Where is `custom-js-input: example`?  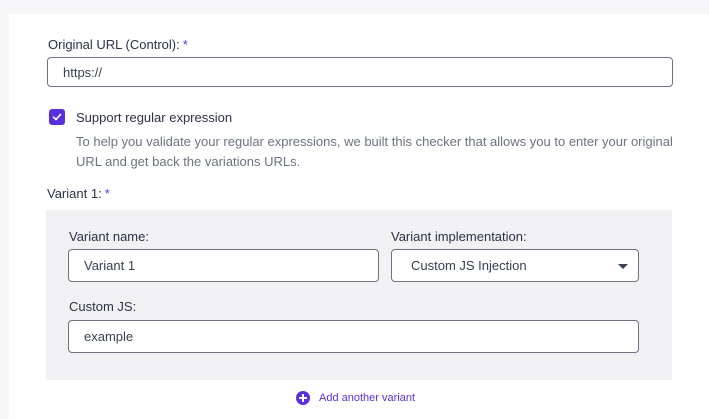 custom-js-input: example is located at coordinates (353, 336).